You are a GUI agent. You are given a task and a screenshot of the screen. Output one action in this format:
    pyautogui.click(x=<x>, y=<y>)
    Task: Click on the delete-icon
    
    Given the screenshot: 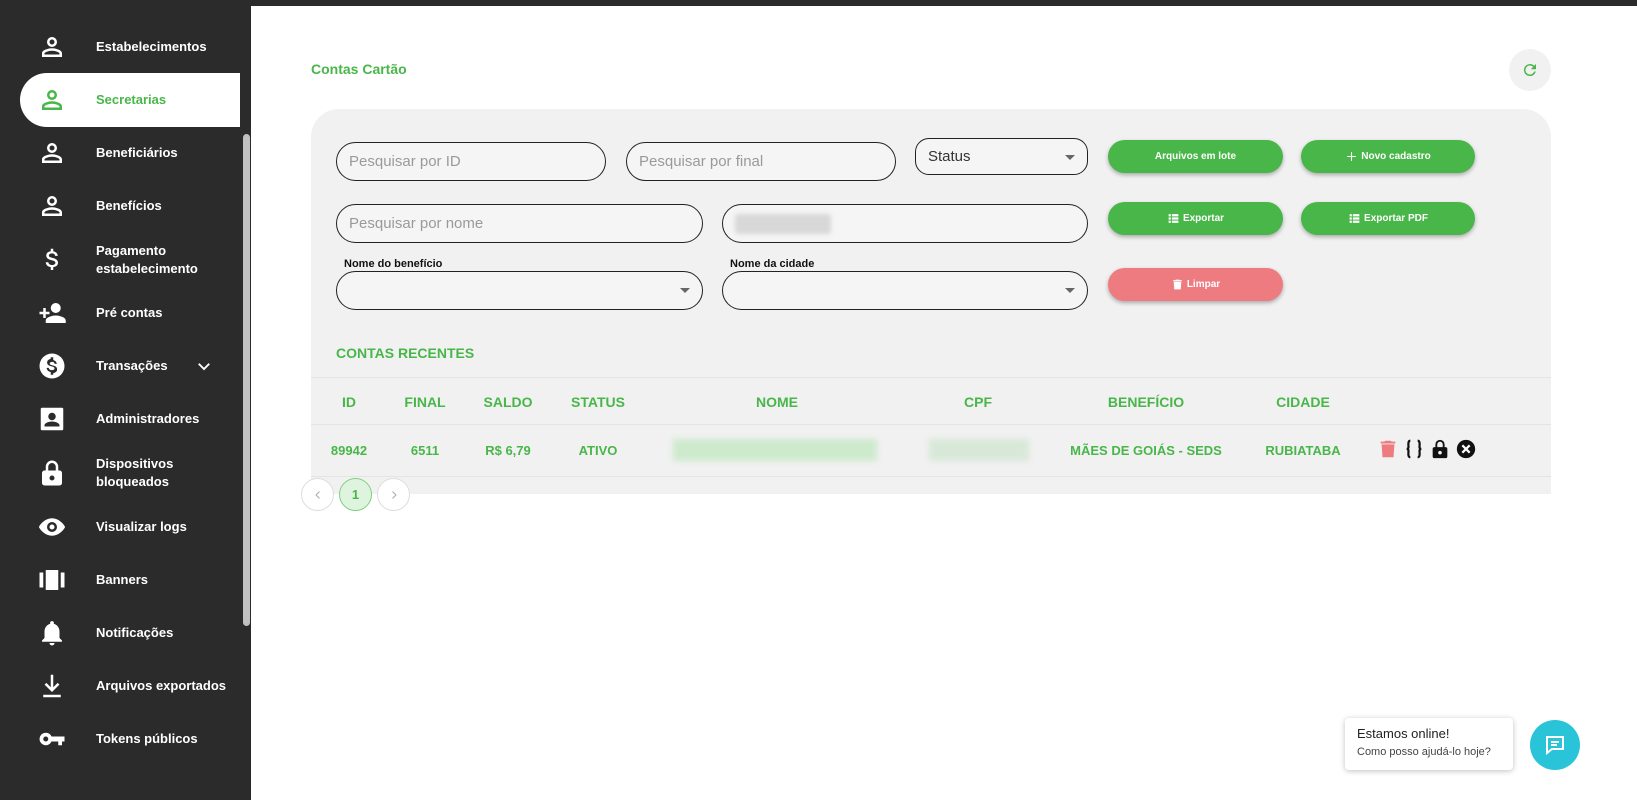 What is the action you would take?
    pyautogui.click(x=1388, y=449)
    